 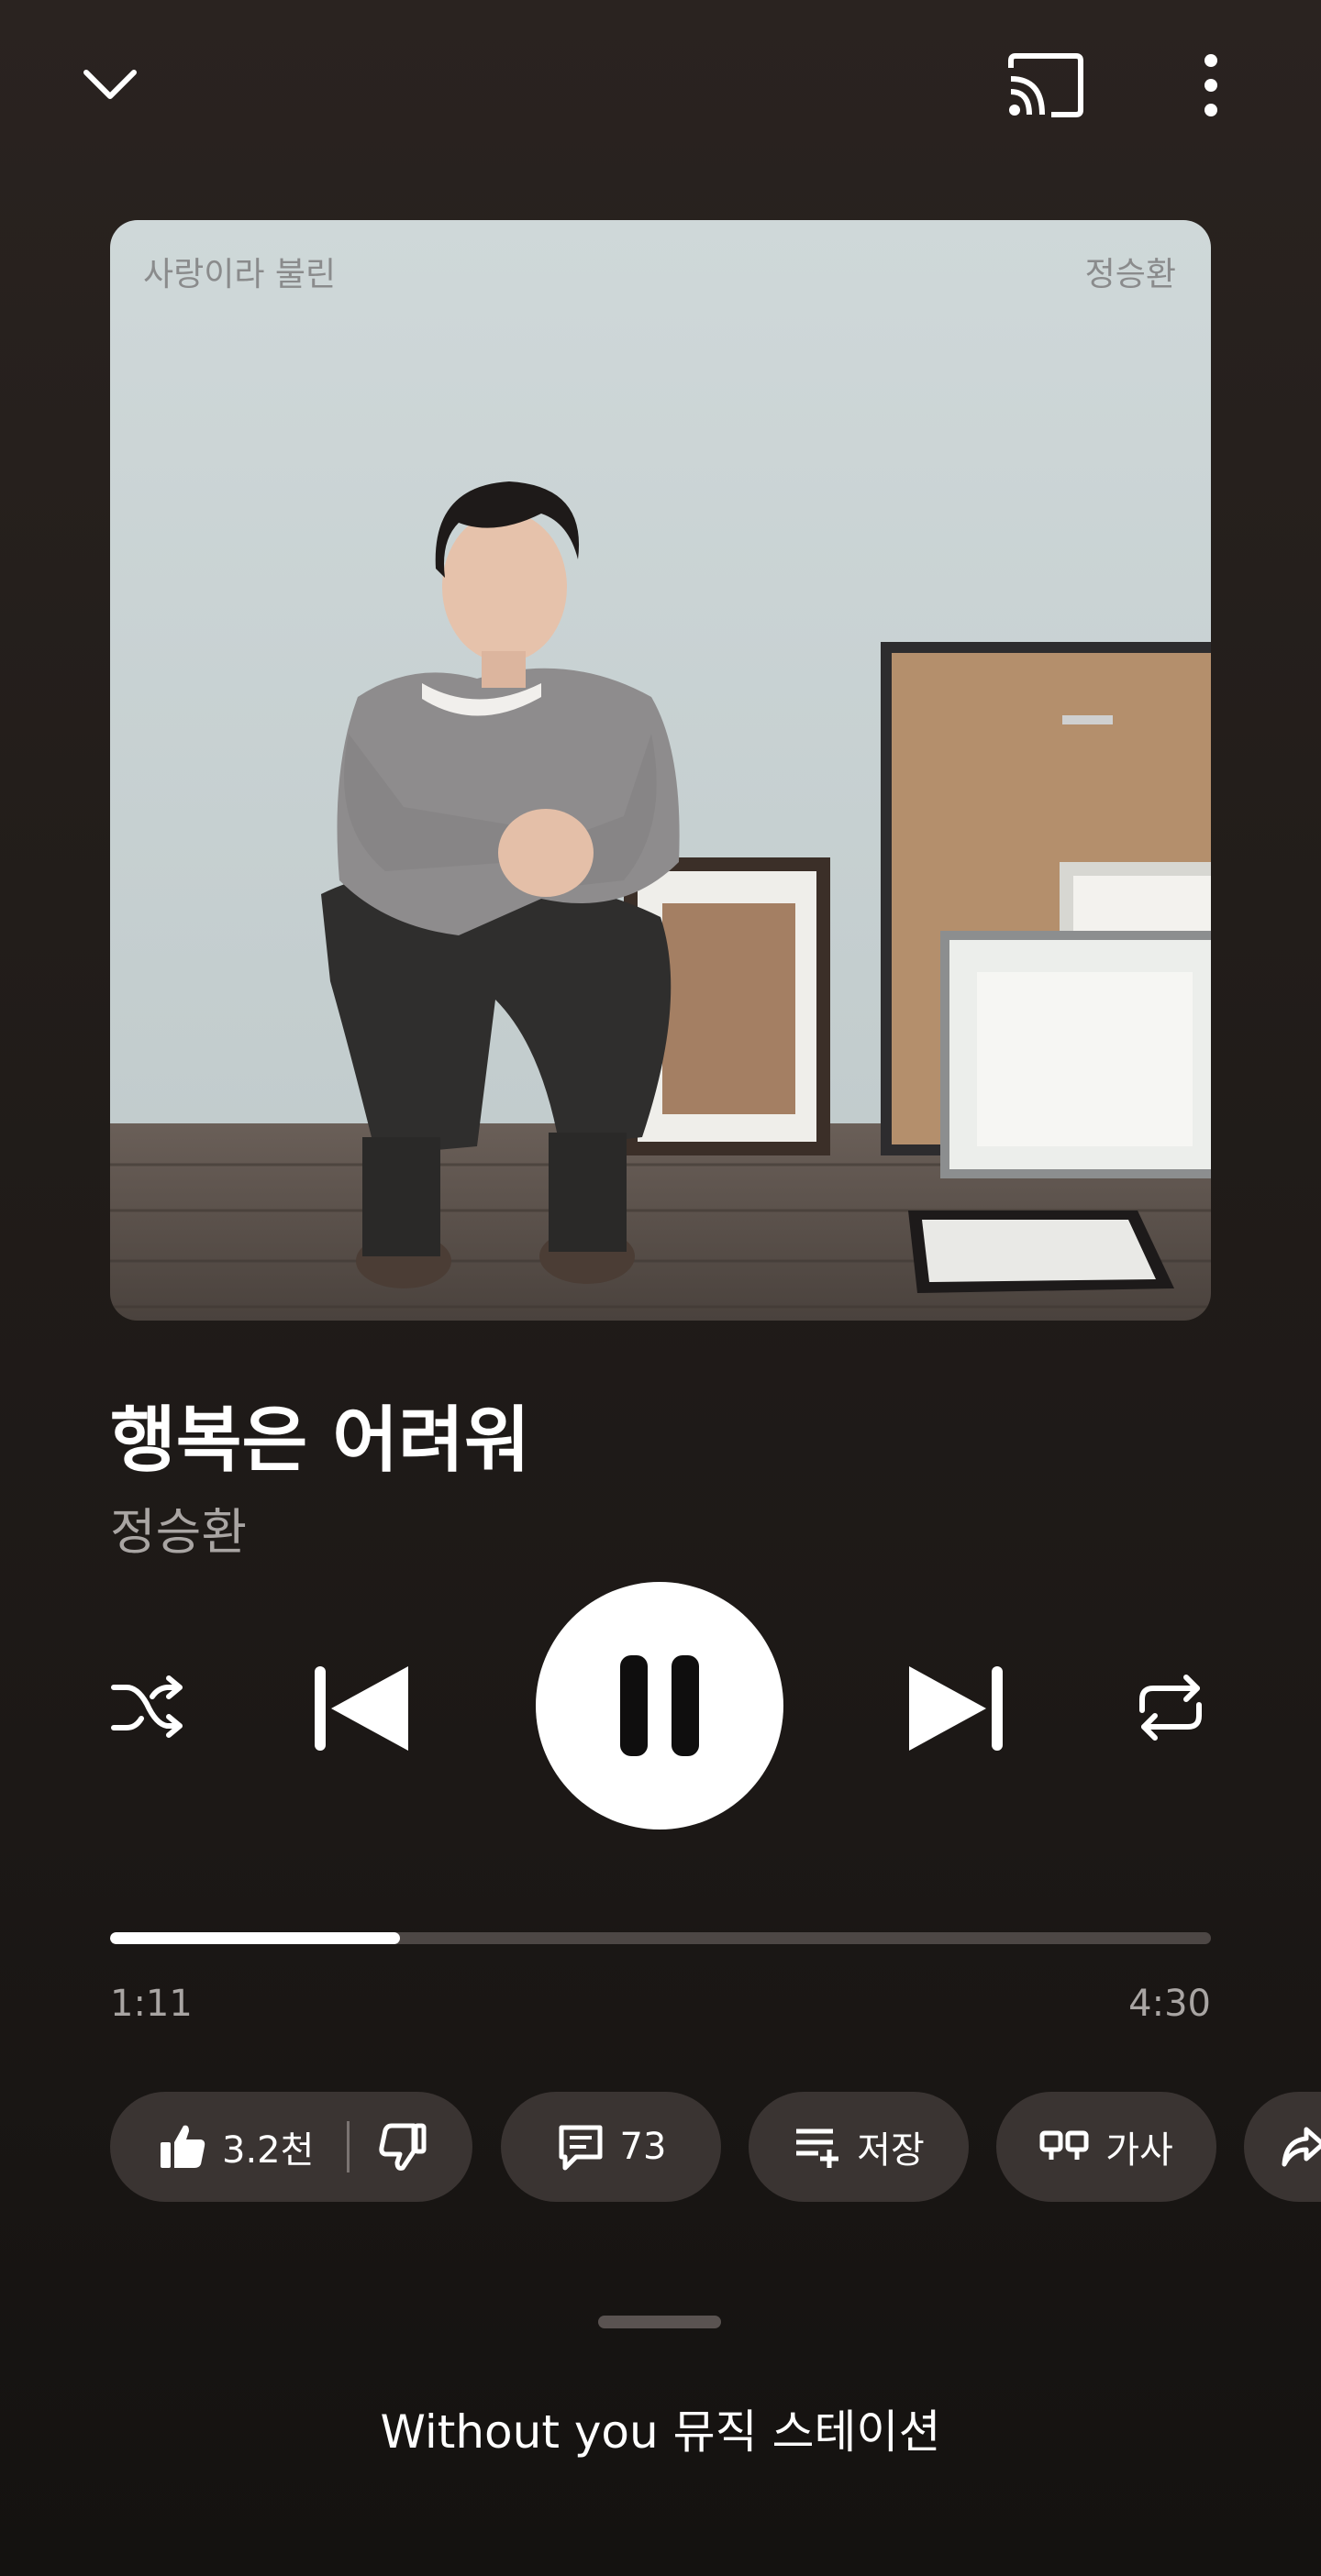 What do you see at coordinates (183, 2146) in the screenshot?
I see `thumbs-up-icon` at bounding box center [183, 2146].